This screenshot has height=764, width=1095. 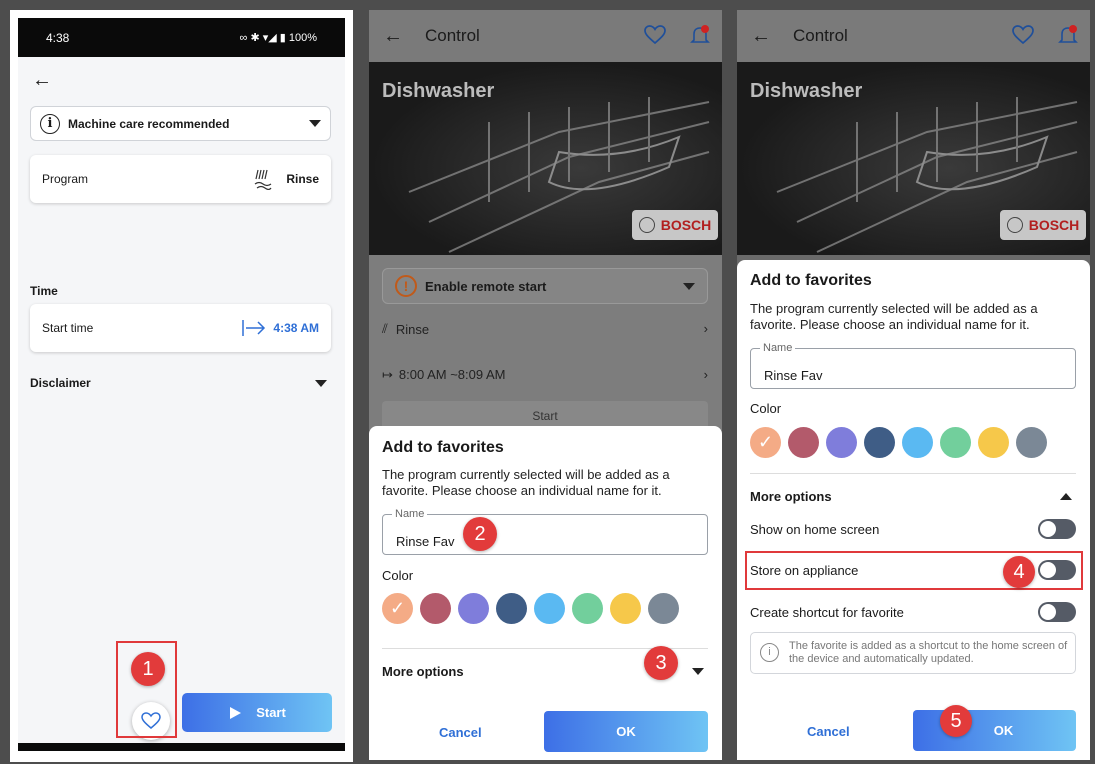 I want to click on time-range: 8:00 AM ~8:09 AM, so click(x=452, y=374).